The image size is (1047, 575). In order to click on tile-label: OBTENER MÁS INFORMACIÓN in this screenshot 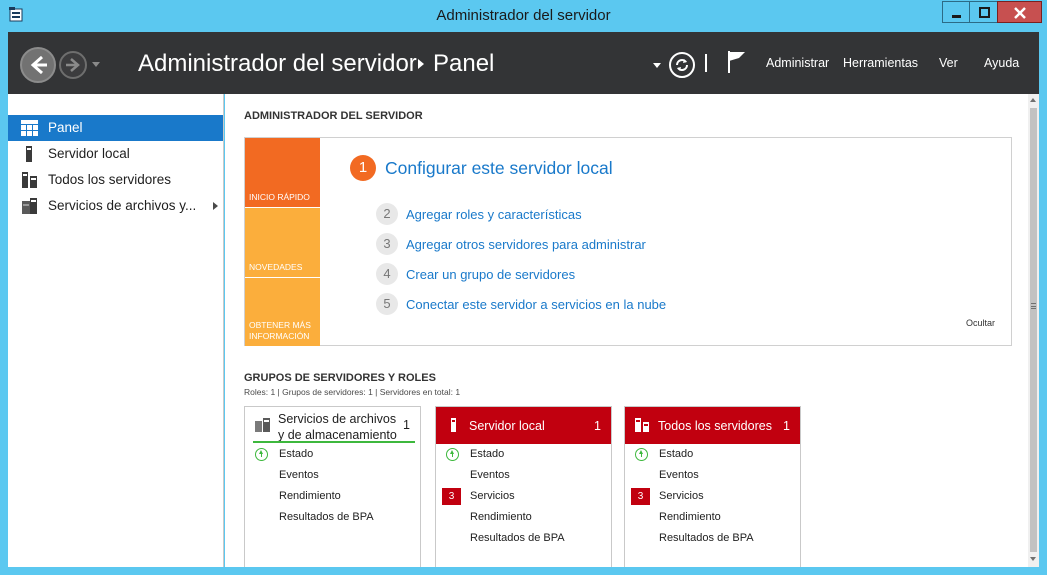, I will do `click(280, 330)`.